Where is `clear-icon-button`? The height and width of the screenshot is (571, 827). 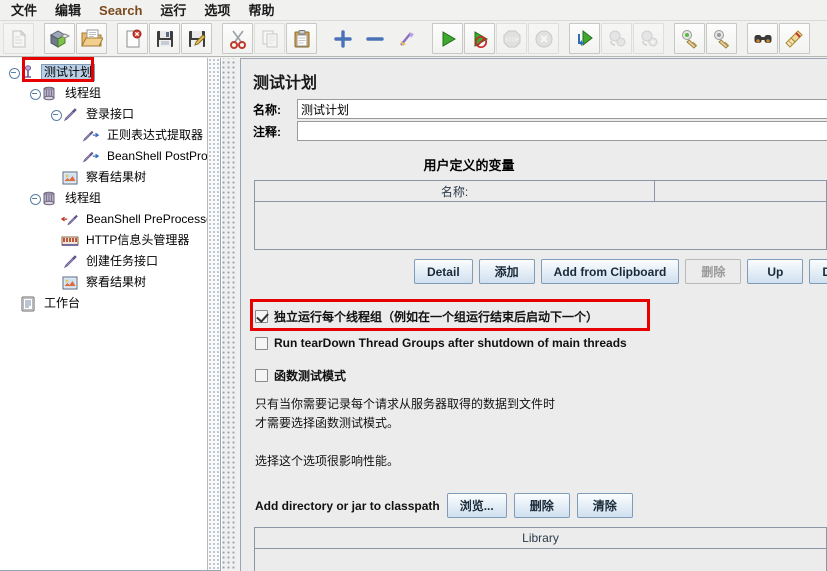 clear-icon-button is located at coordinates (689, 38).